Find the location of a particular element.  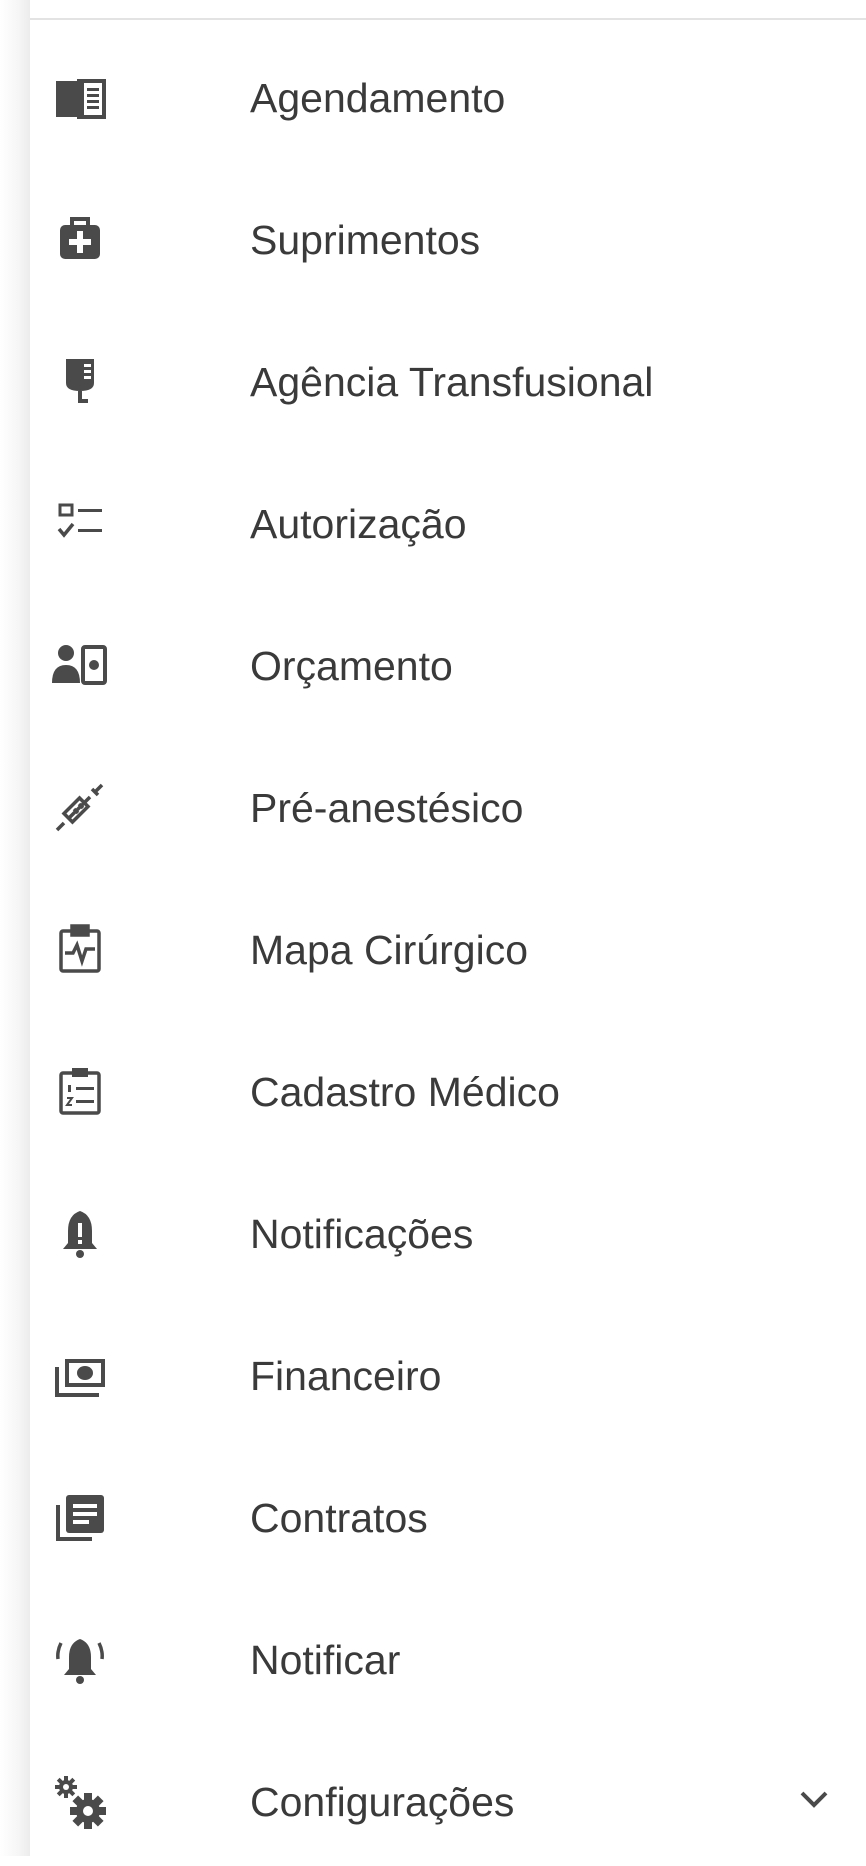

menu-item-configuracoes: Configurações is located at coordinates (448, 1795).